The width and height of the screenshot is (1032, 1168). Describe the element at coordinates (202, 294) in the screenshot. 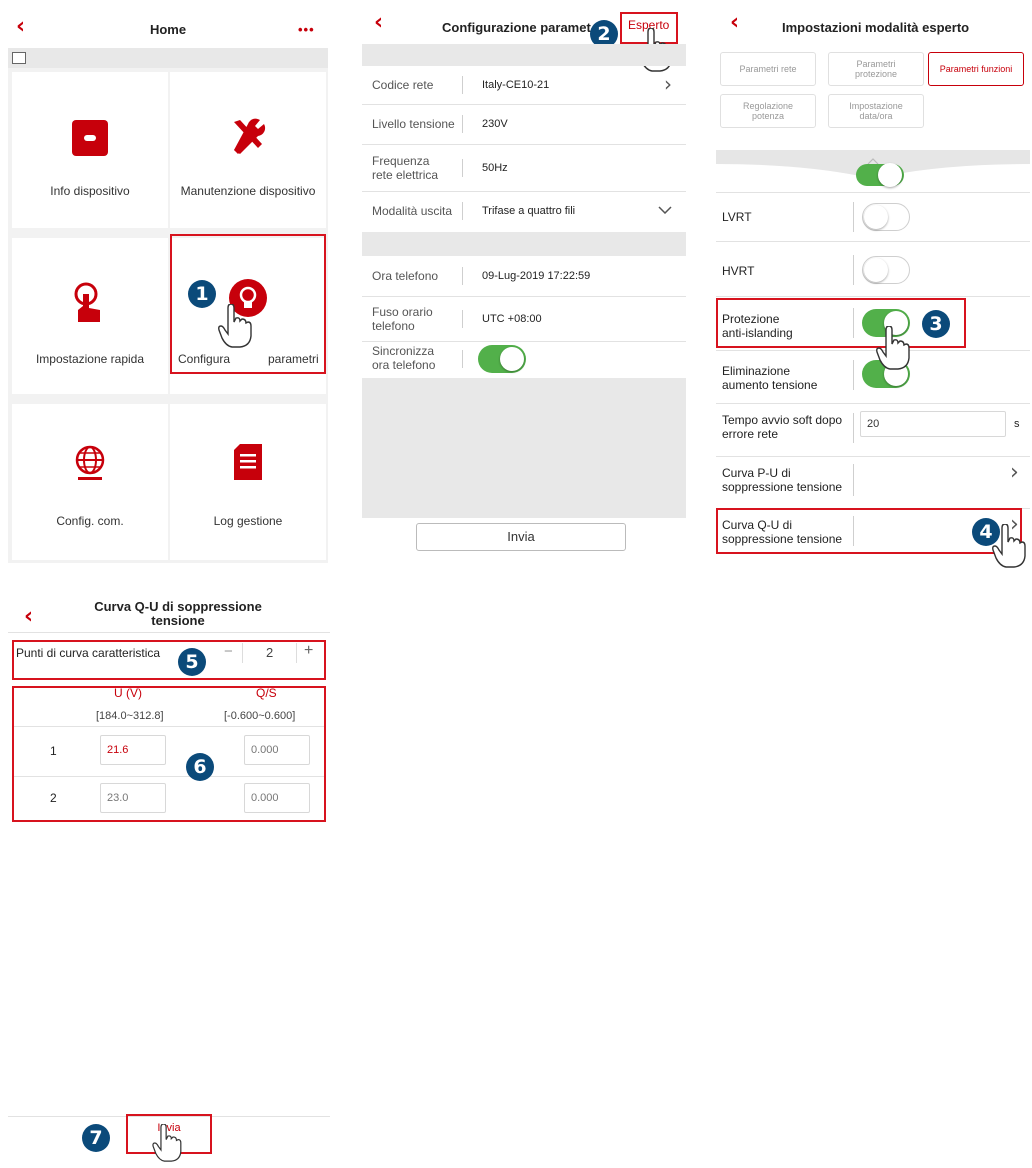

I see `step-badge-1: 1` at that location.